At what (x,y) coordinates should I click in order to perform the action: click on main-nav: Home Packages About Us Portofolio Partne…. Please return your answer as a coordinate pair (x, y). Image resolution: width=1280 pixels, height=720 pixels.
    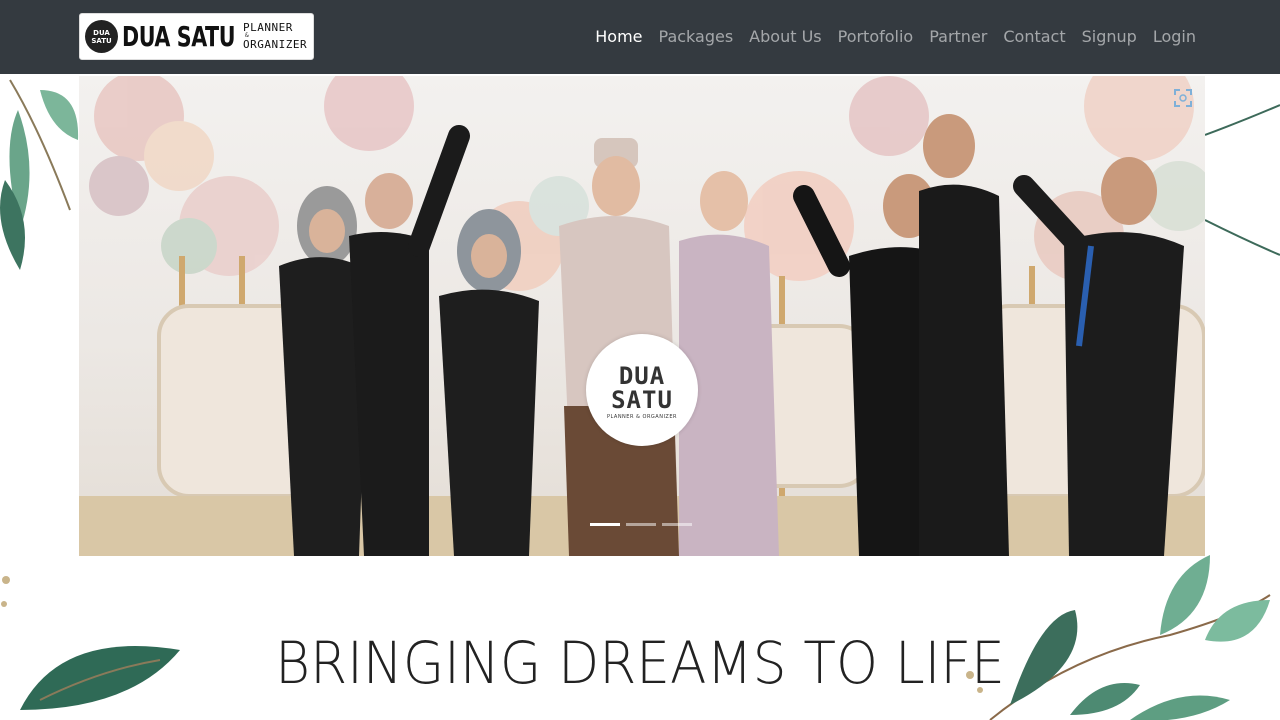
    Looking at the image, I should click on (895, 37).